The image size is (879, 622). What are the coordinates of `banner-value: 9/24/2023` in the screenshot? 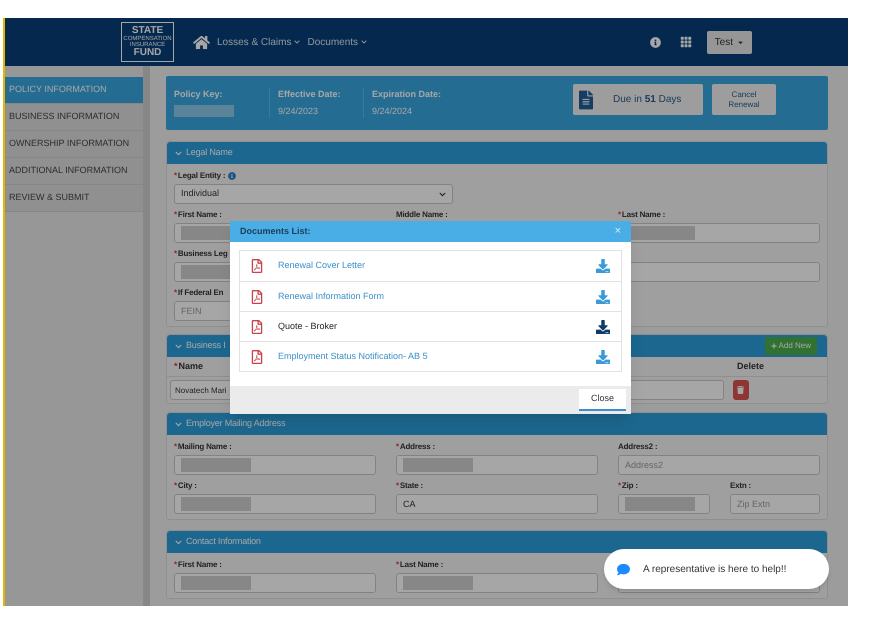 It's located at (299, 111).